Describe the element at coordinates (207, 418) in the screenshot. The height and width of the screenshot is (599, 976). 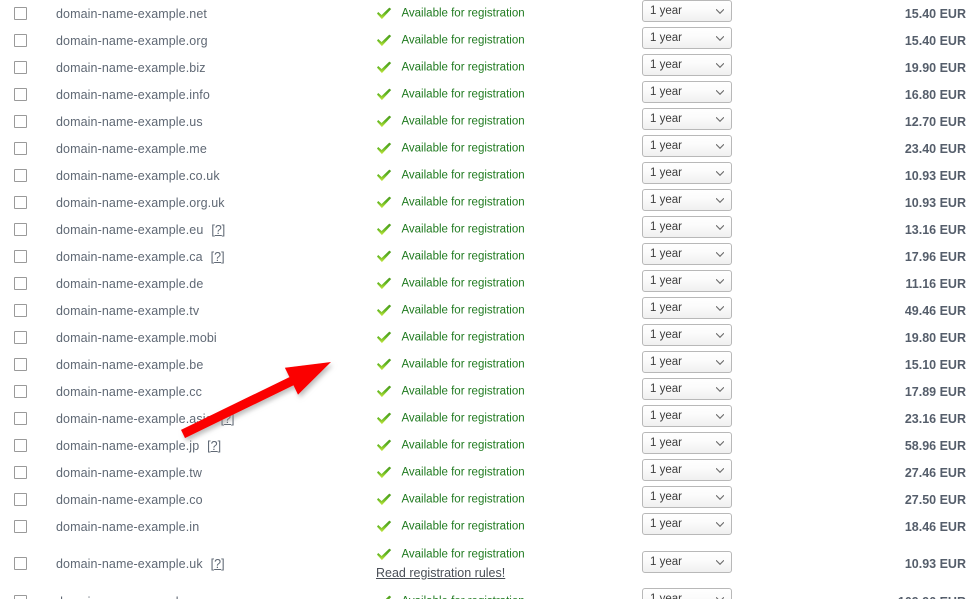
I see `row-domain-cell: domain-name-example.asia [?]` at that location.